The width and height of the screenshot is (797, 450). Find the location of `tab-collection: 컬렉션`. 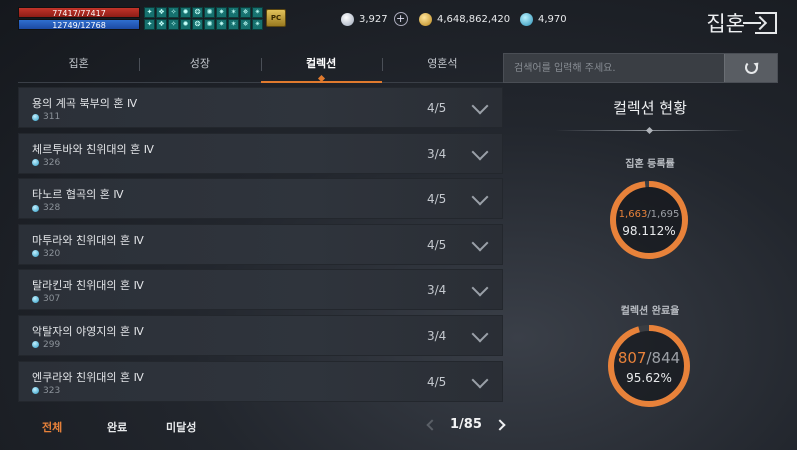

tab-collection: 컬렉션 is located at coordinates (321, 66).